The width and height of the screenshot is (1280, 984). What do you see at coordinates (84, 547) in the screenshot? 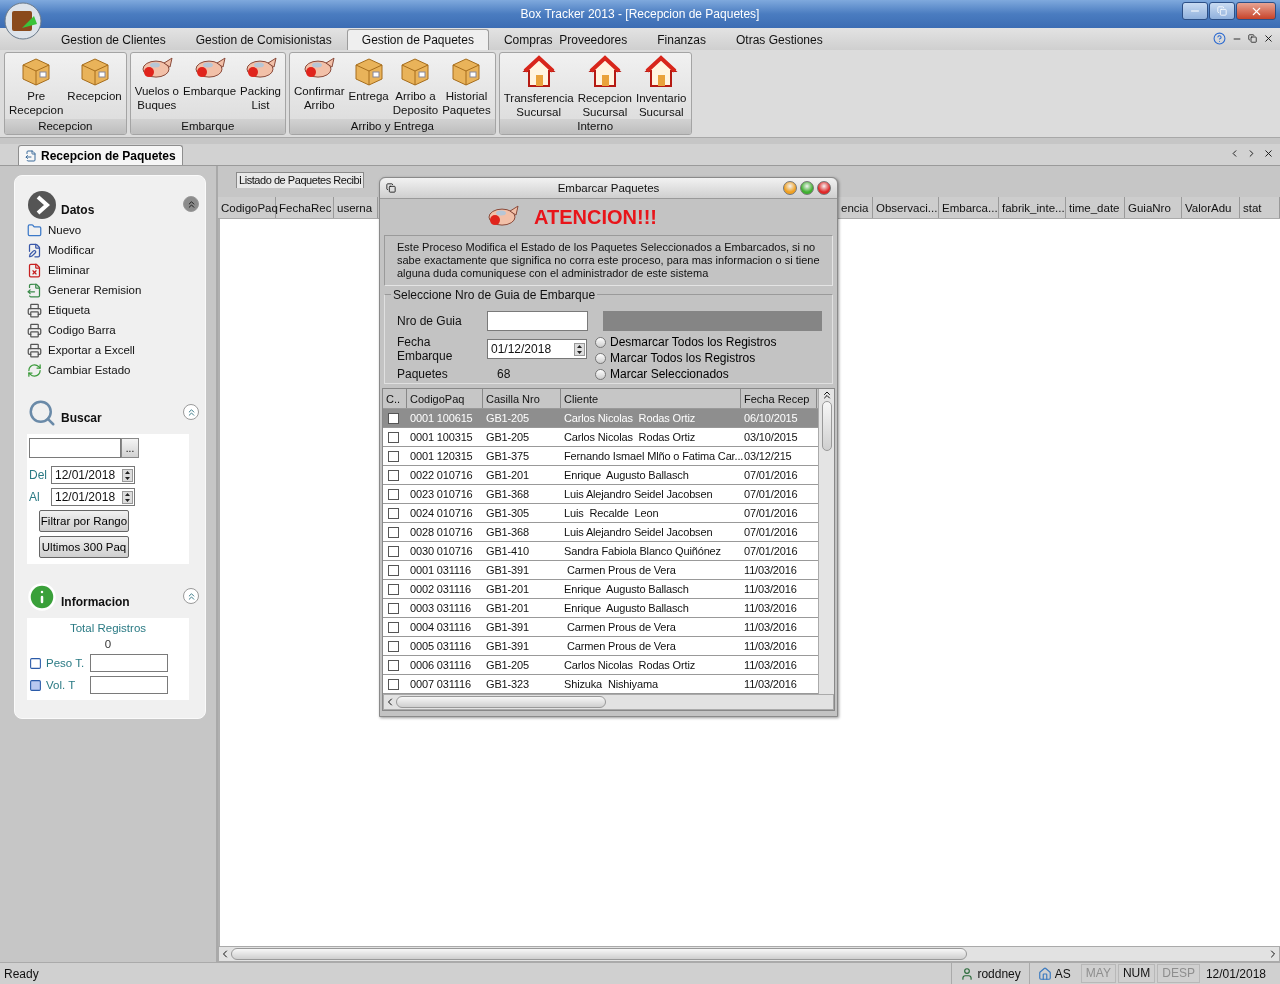
I see `filter-button: Ultimos 300 Paq` at bounding box center [84, 547].